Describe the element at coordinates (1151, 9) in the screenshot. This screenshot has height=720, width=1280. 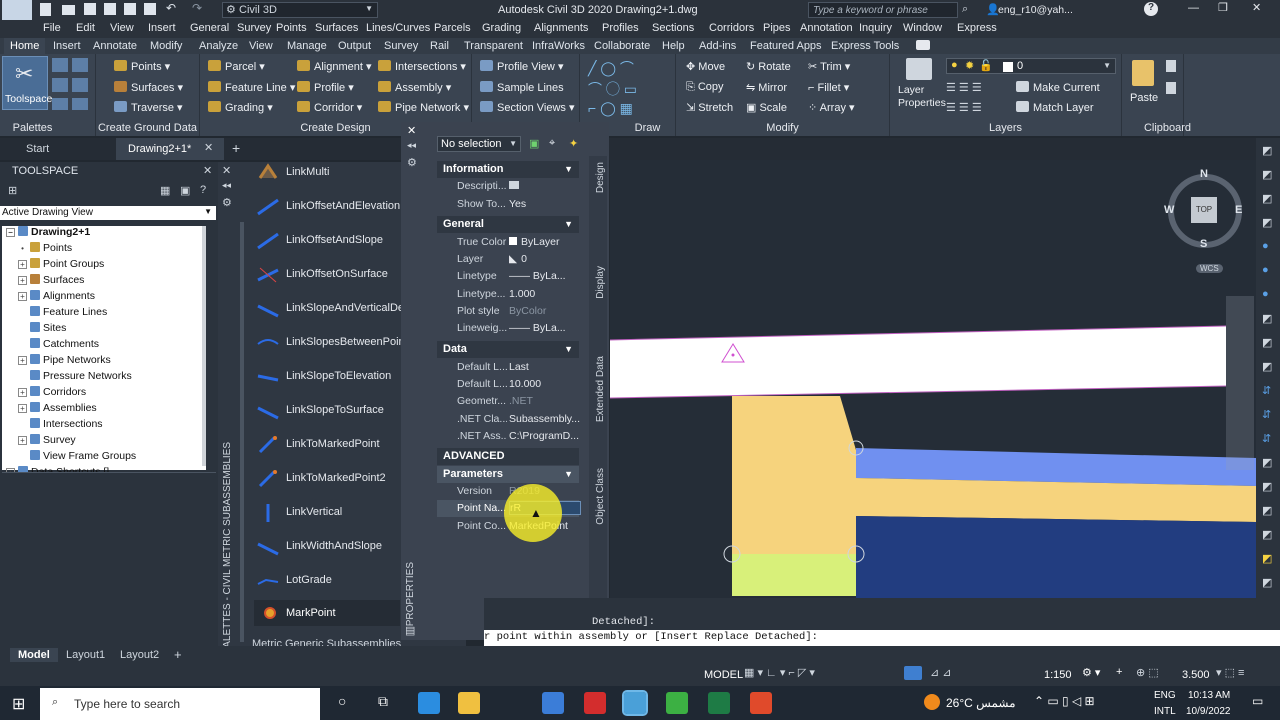
I see `help-icon: ?` at that location.